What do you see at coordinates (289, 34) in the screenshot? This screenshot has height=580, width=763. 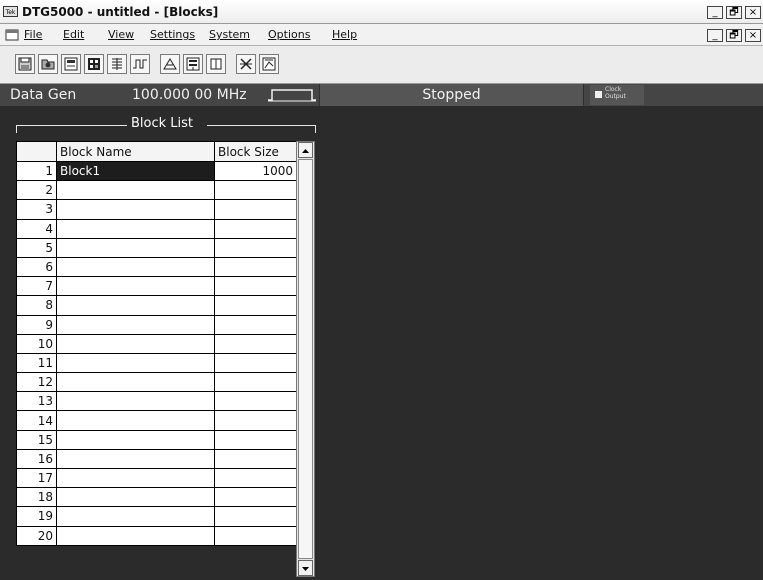 I see `menu-options: Options` at bounding box center [289, 34].